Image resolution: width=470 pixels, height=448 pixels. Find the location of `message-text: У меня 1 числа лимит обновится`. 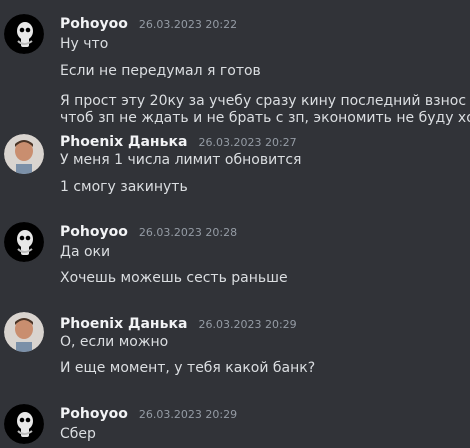

message-text: У меня 1 числа лимит обновится is located at coordinates (181, 160).